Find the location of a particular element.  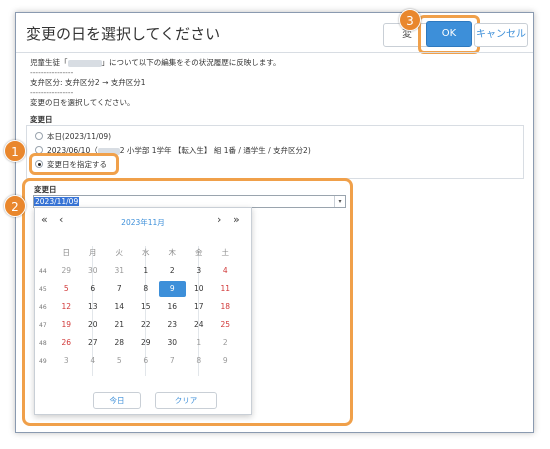

calendar-day: 19 is located at coordinates (66, 325).